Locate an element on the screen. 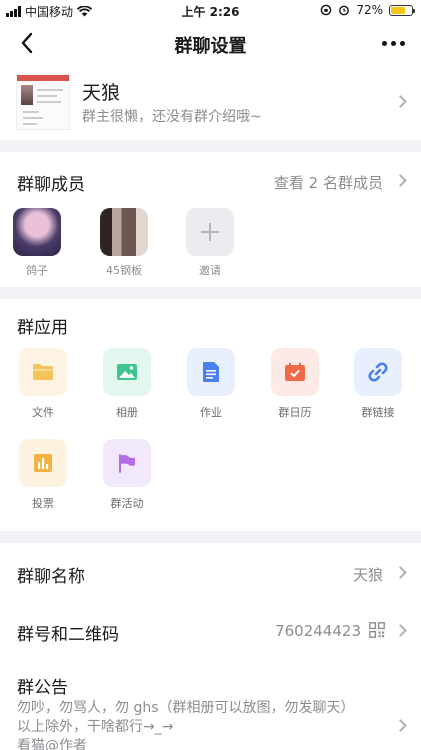  app-group-link: 群链接 is located at coordinates (378, 384).